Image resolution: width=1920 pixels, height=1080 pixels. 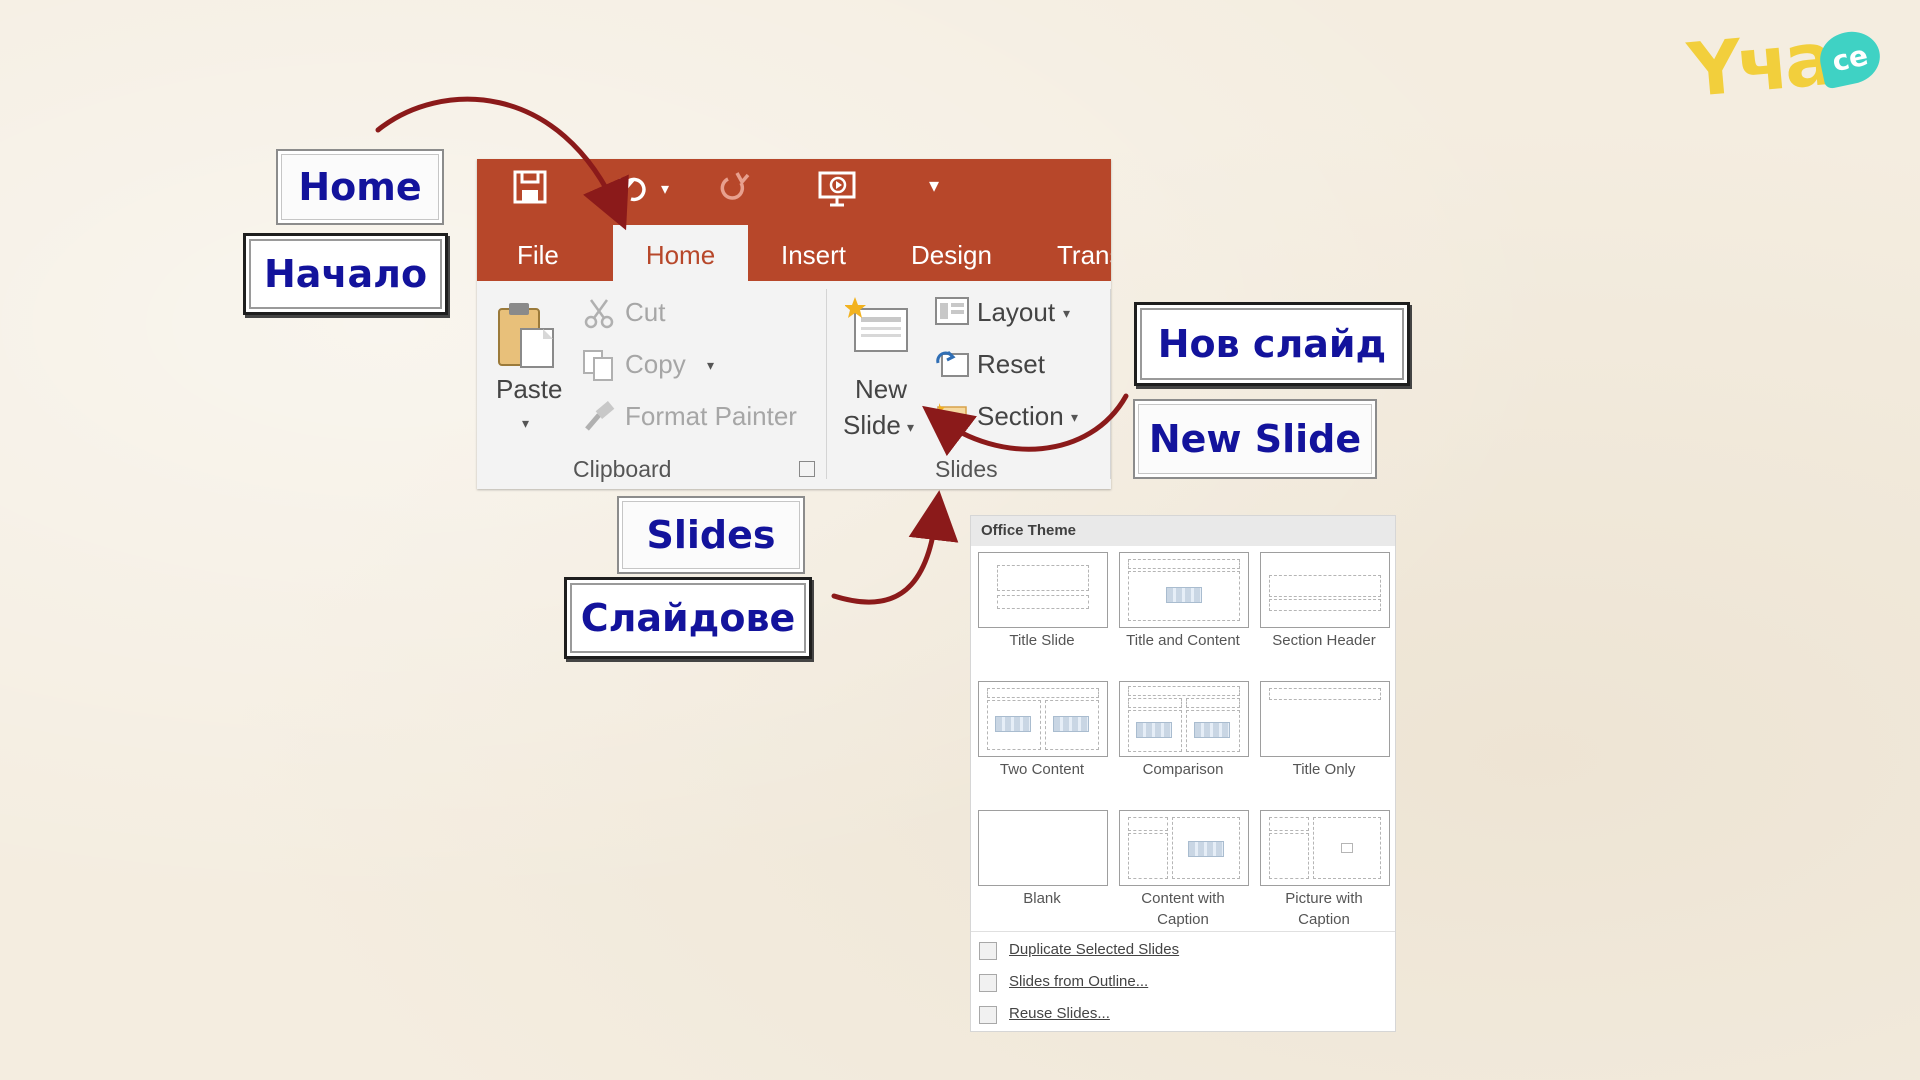 I want to click on layout-name: Title Slide, so click(x=1042, y=640).